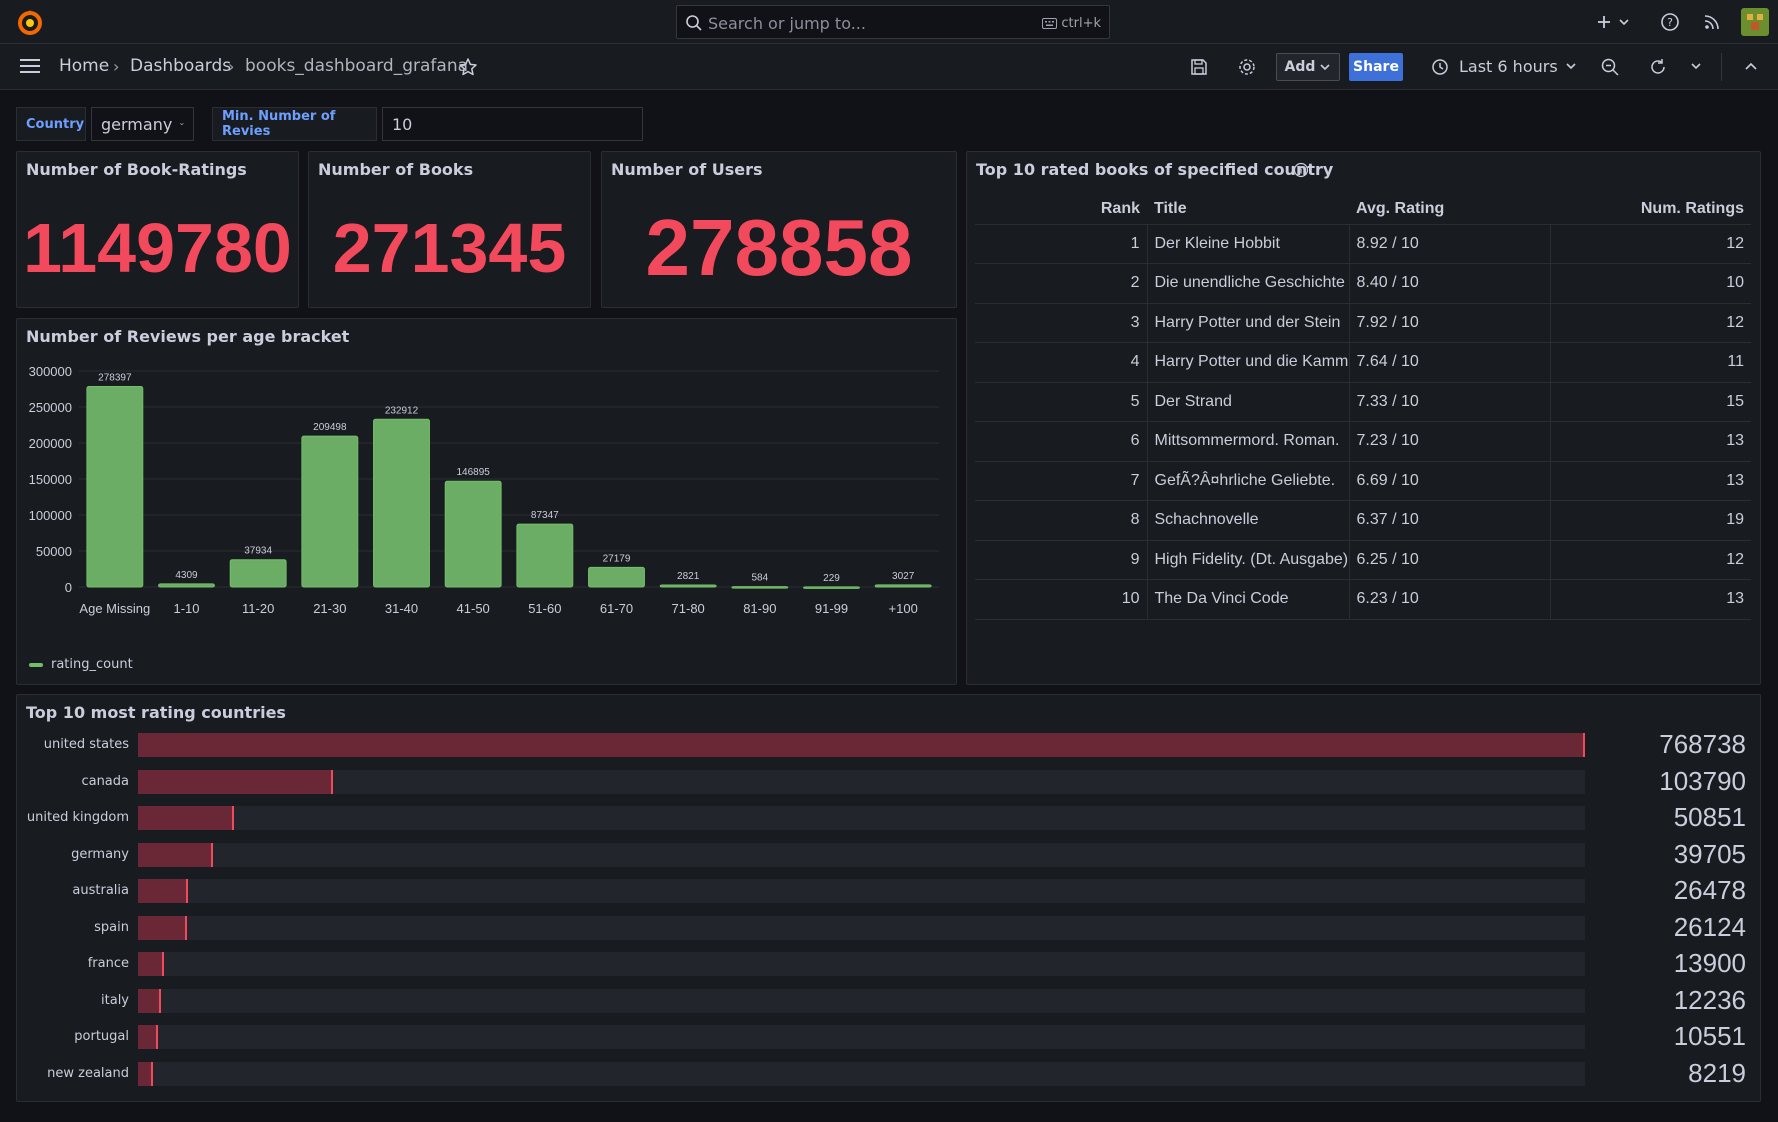 The width and height of the screenshot is (1778, 1122). What do you see at coordinates (1658, 67) in the screenshot?
I see `refresh-icon` at bounding box center [1658, 67].